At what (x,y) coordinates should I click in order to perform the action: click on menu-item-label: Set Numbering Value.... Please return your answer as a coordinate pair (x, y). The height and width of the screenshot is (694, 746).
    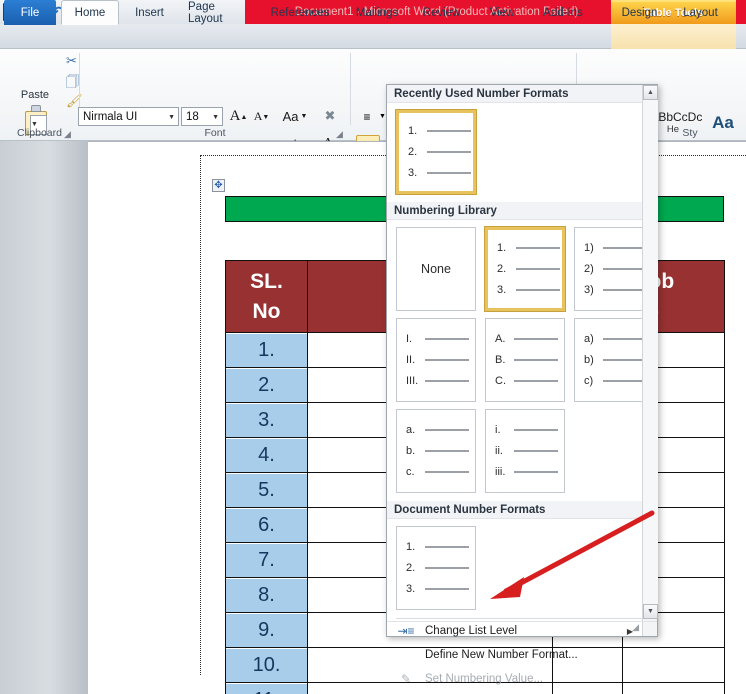
    Looking at the image, I should click on (484, 679).